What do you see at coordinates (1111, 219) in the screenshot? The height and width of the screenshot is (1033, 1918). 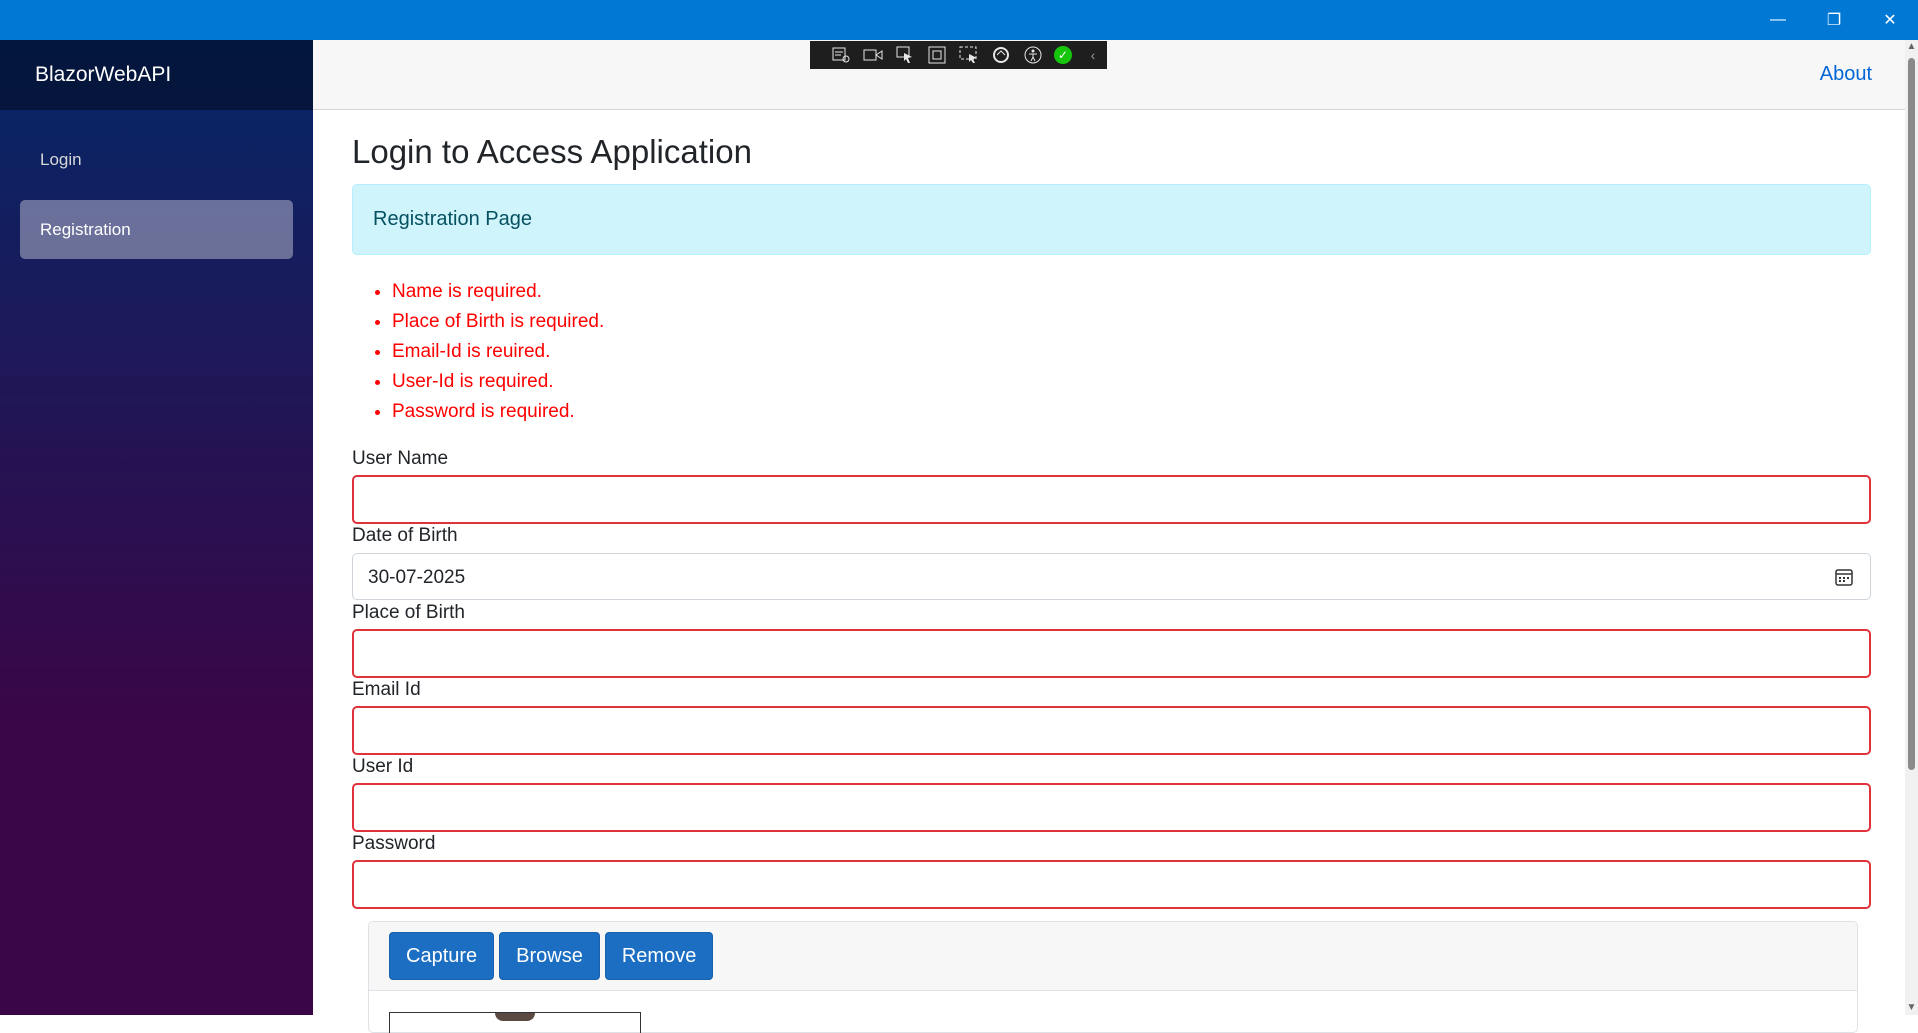 I see `info-alert: Registration Page` at bounding box center [1111, 219].